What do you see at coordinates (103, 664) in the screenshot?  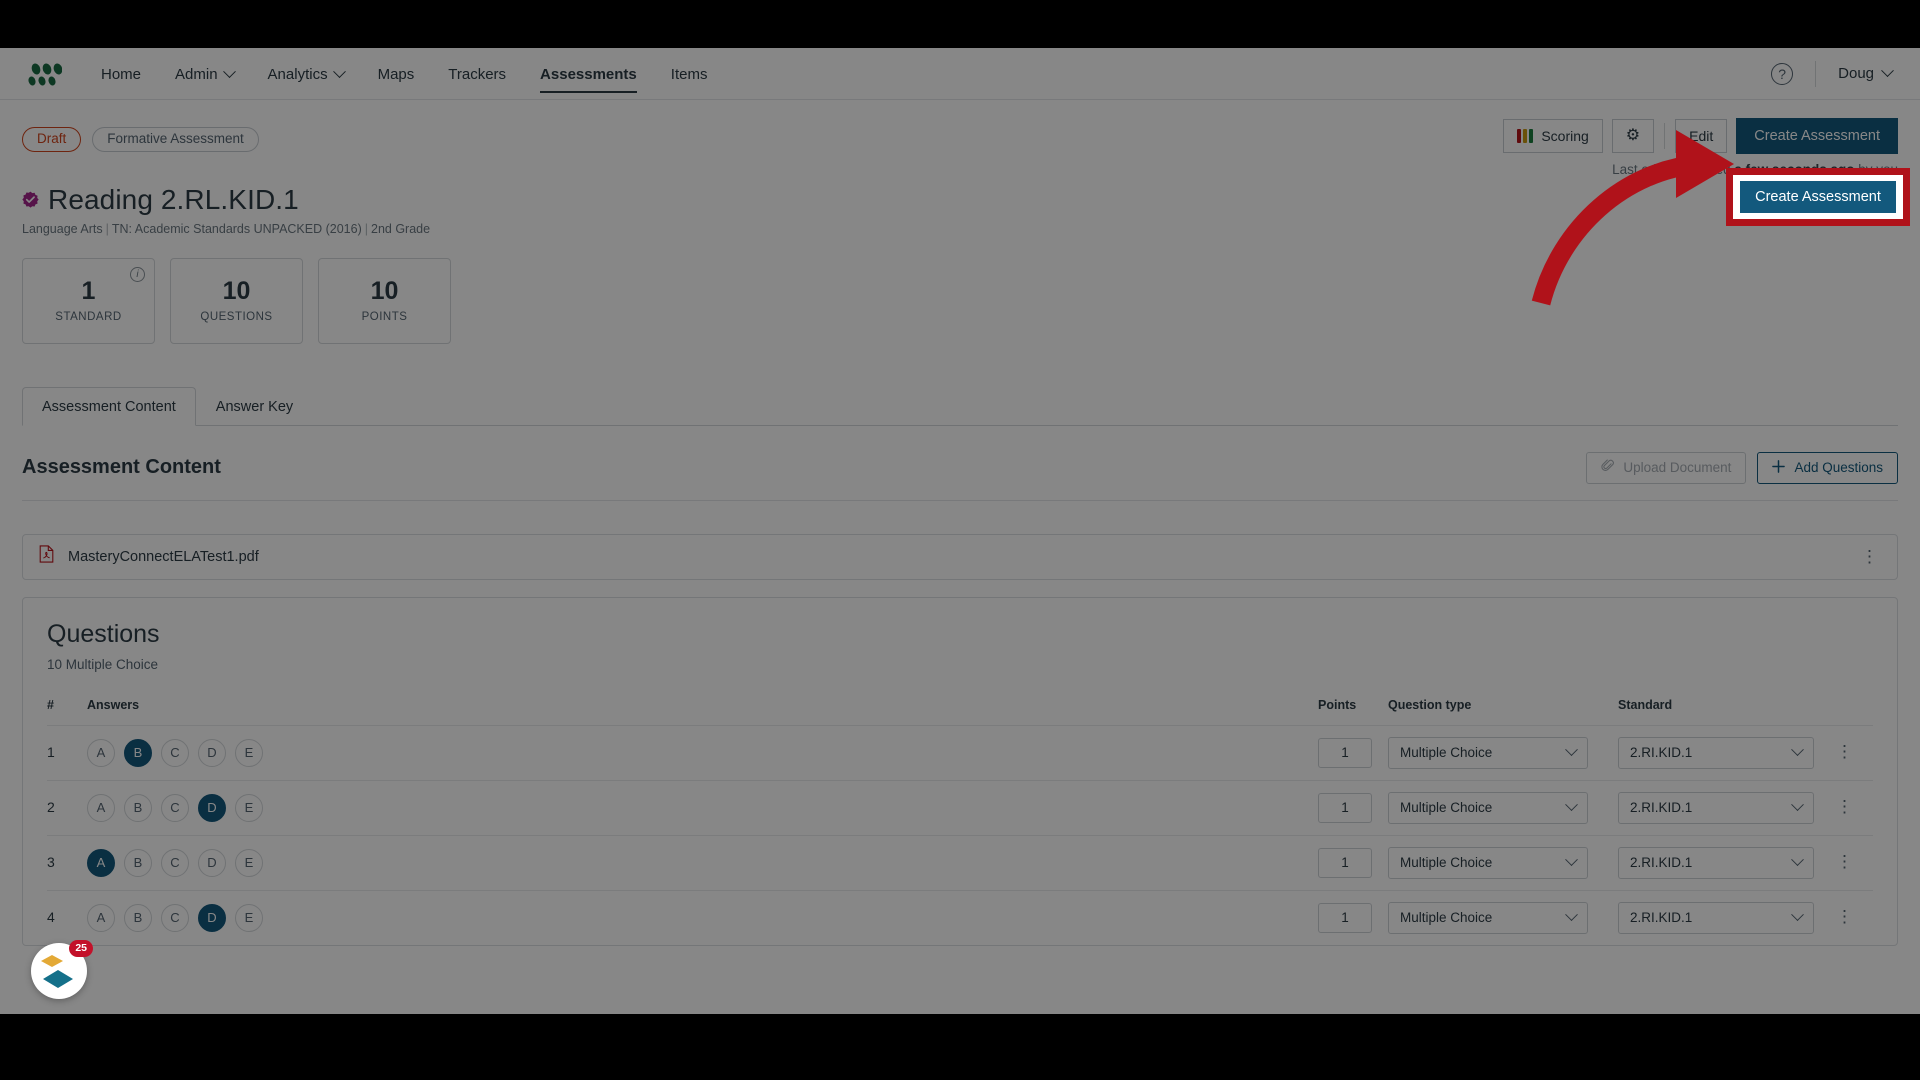 I see `questions-subtitle: 10 Multiple Choice` at bounding box center [103, 664].